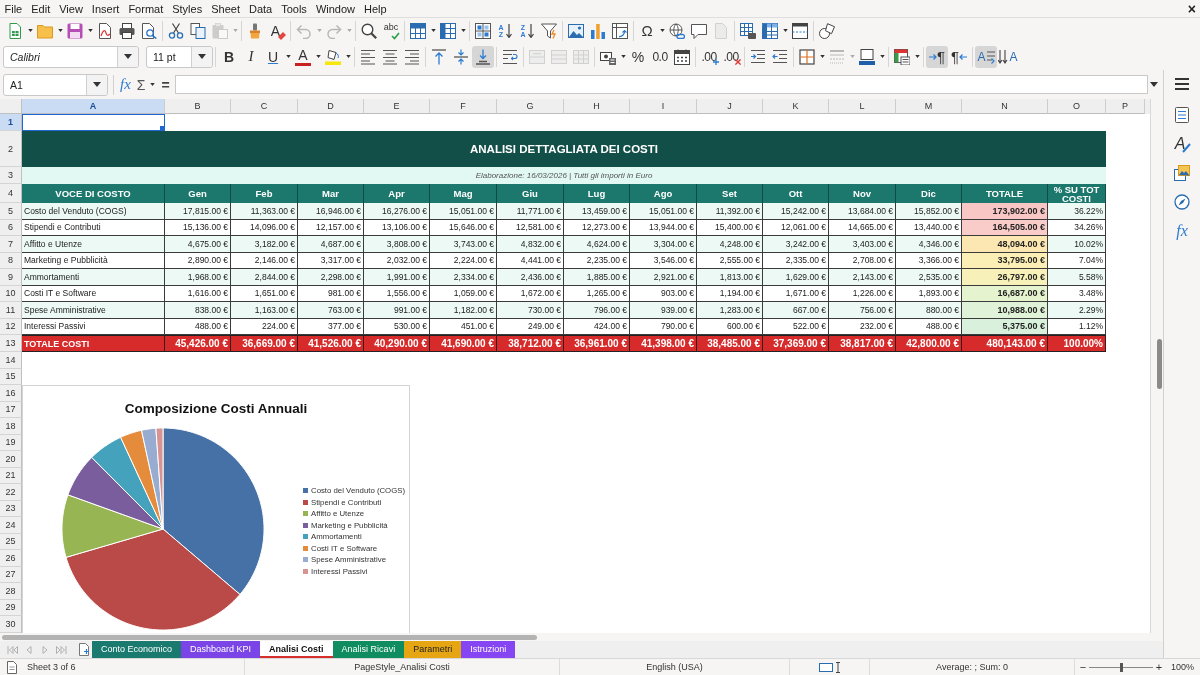 The height and width of the screenshot is (675, 1200). What do you see at coordinates (165, 84) in the screenshot?
I see `formula-button: =` at bounding box center [165, 84].